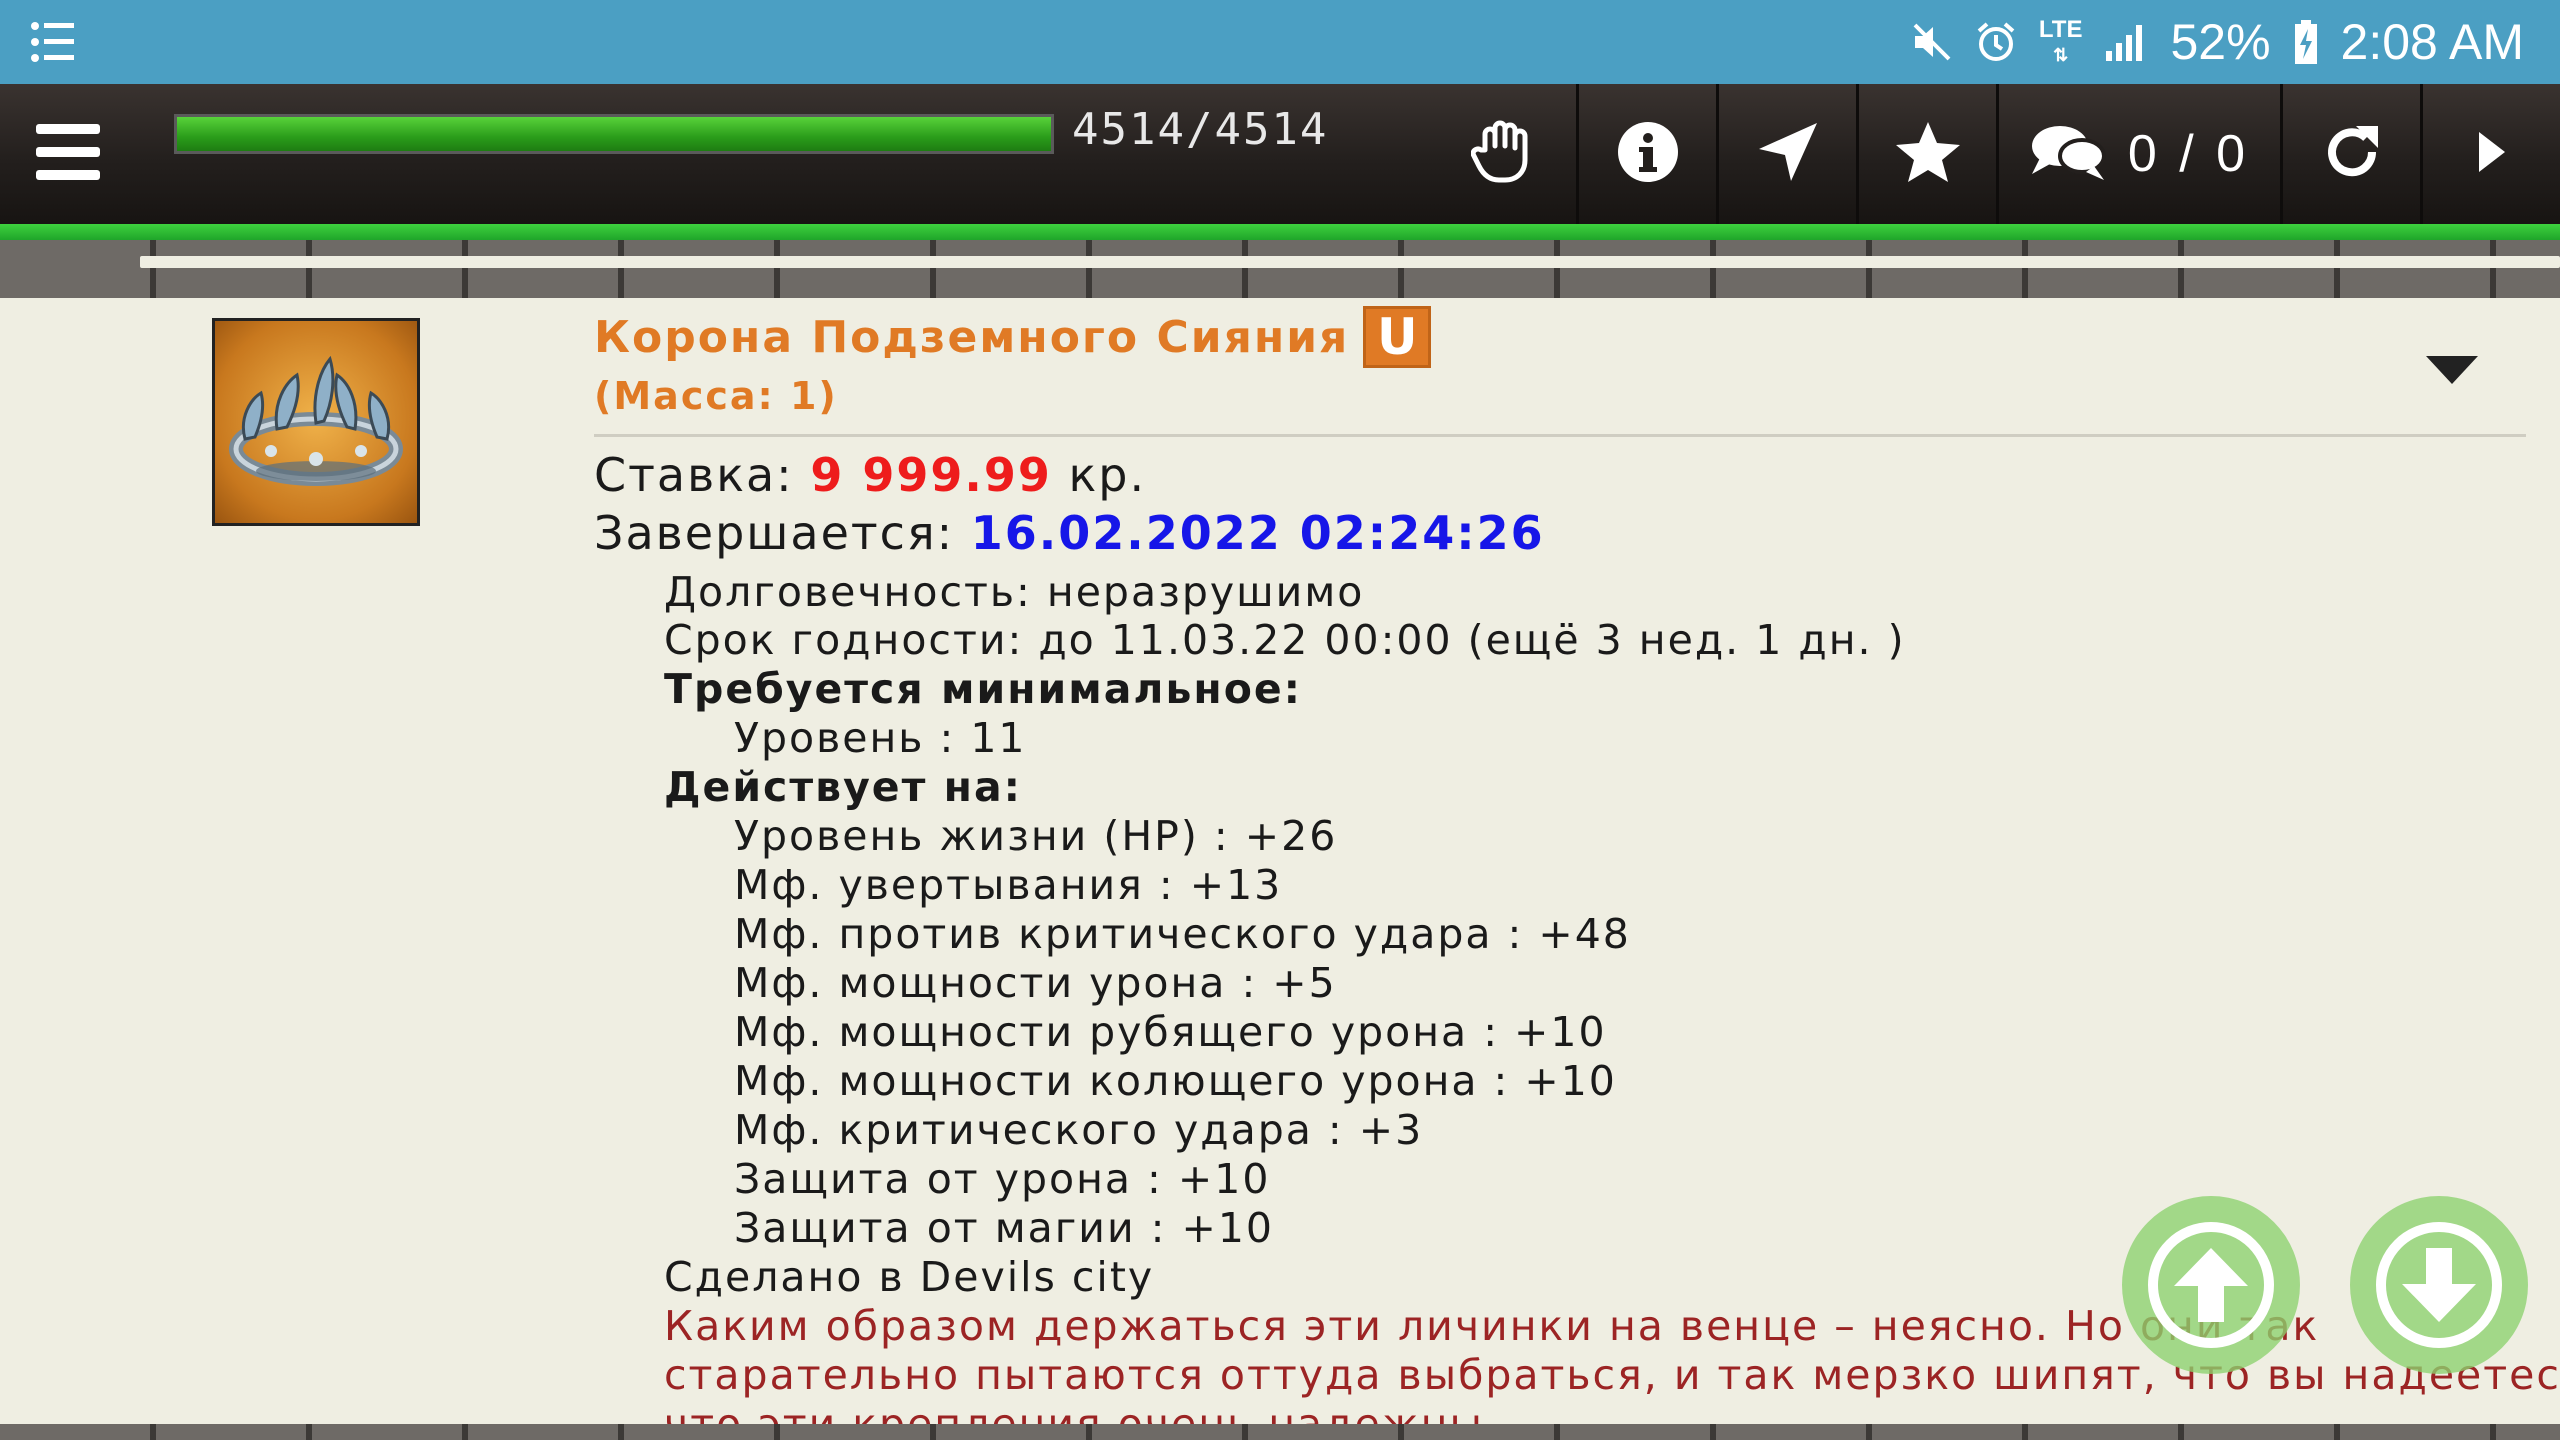 The height and width of the screenshot is (1440, 2560). What do you see at coordinates (931, 475) in the screenshot?
I see `bid-value: 9 999.99` at bounding box center [931, 475].